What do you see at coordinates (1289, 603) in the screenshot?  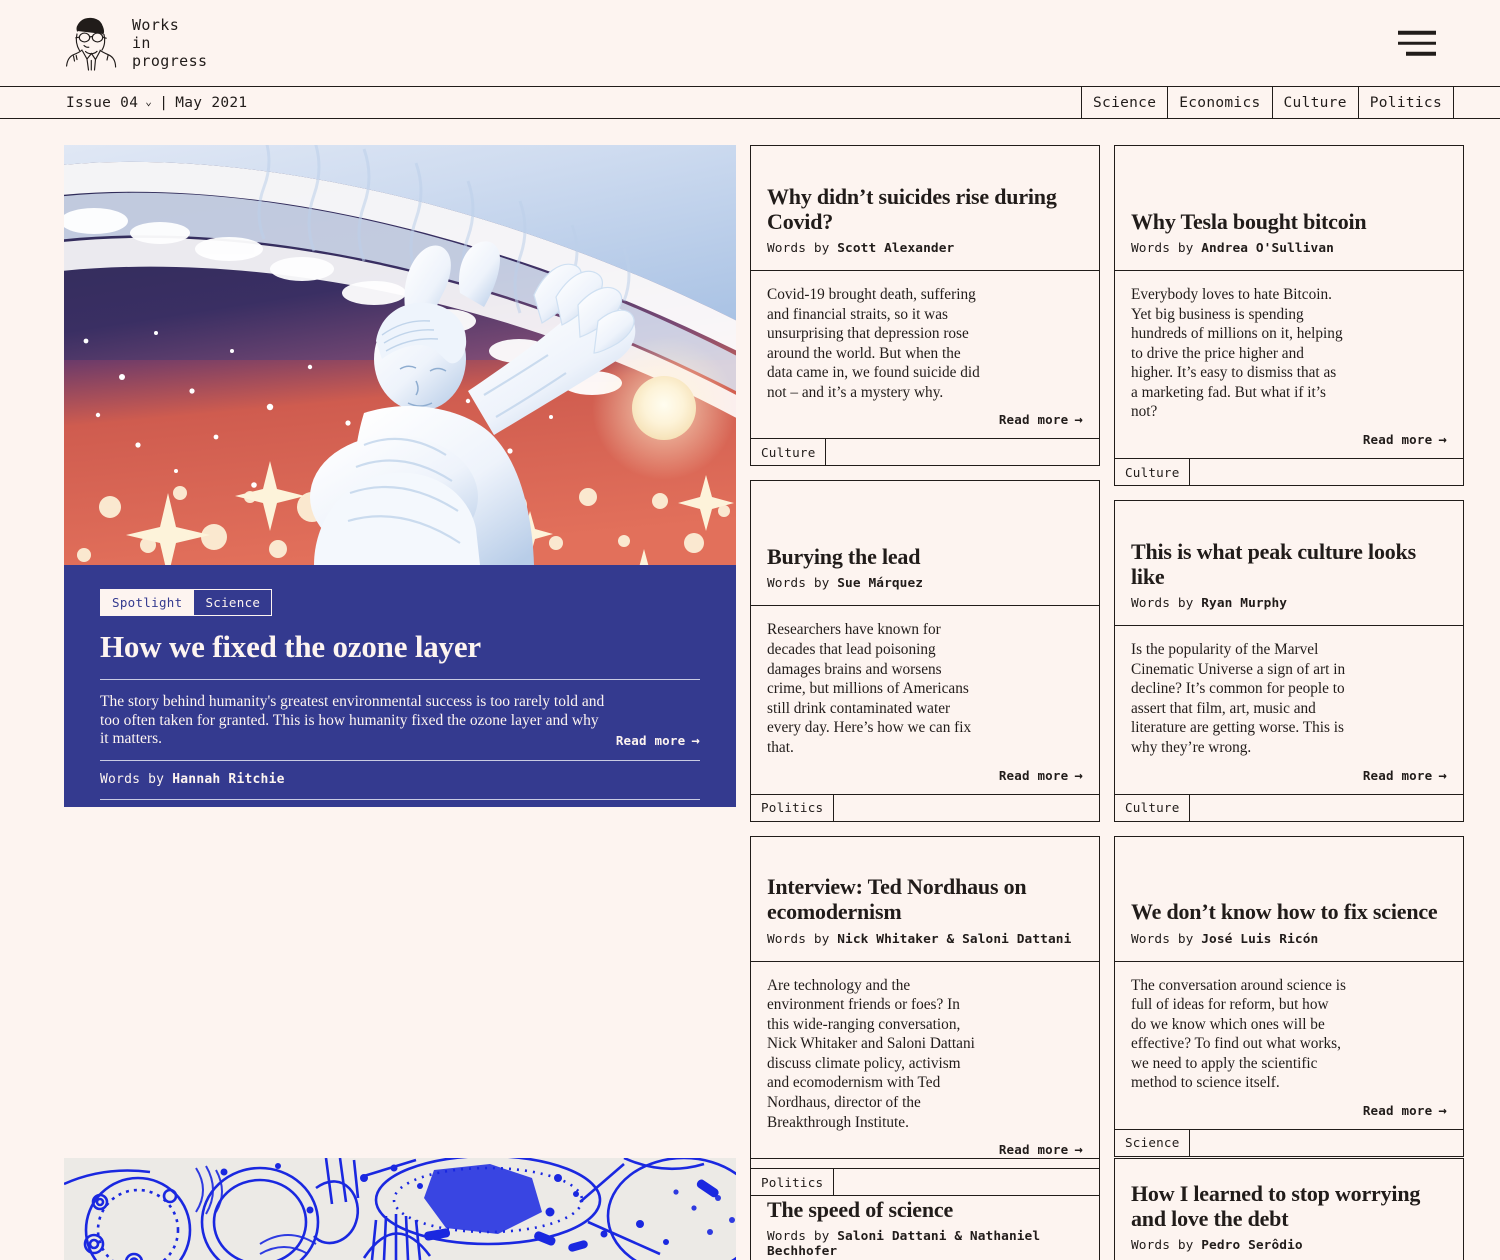 I see `card-byline: Words by Ryan Murphy` at bounding box center [1289, 603].